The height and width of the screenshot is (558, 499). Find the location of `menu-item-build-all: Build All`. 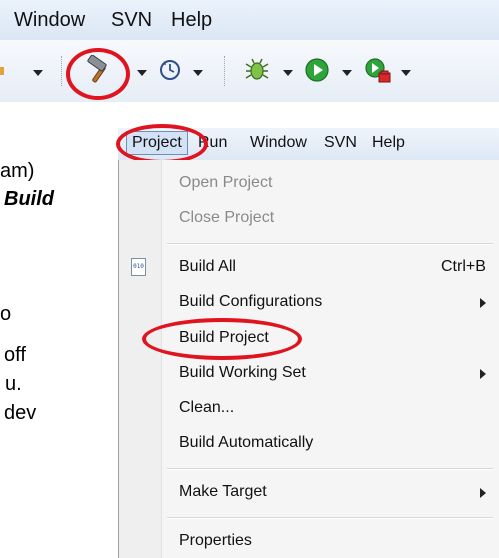

menu-item-build-all: Build All is located at coordinates (207, 267).